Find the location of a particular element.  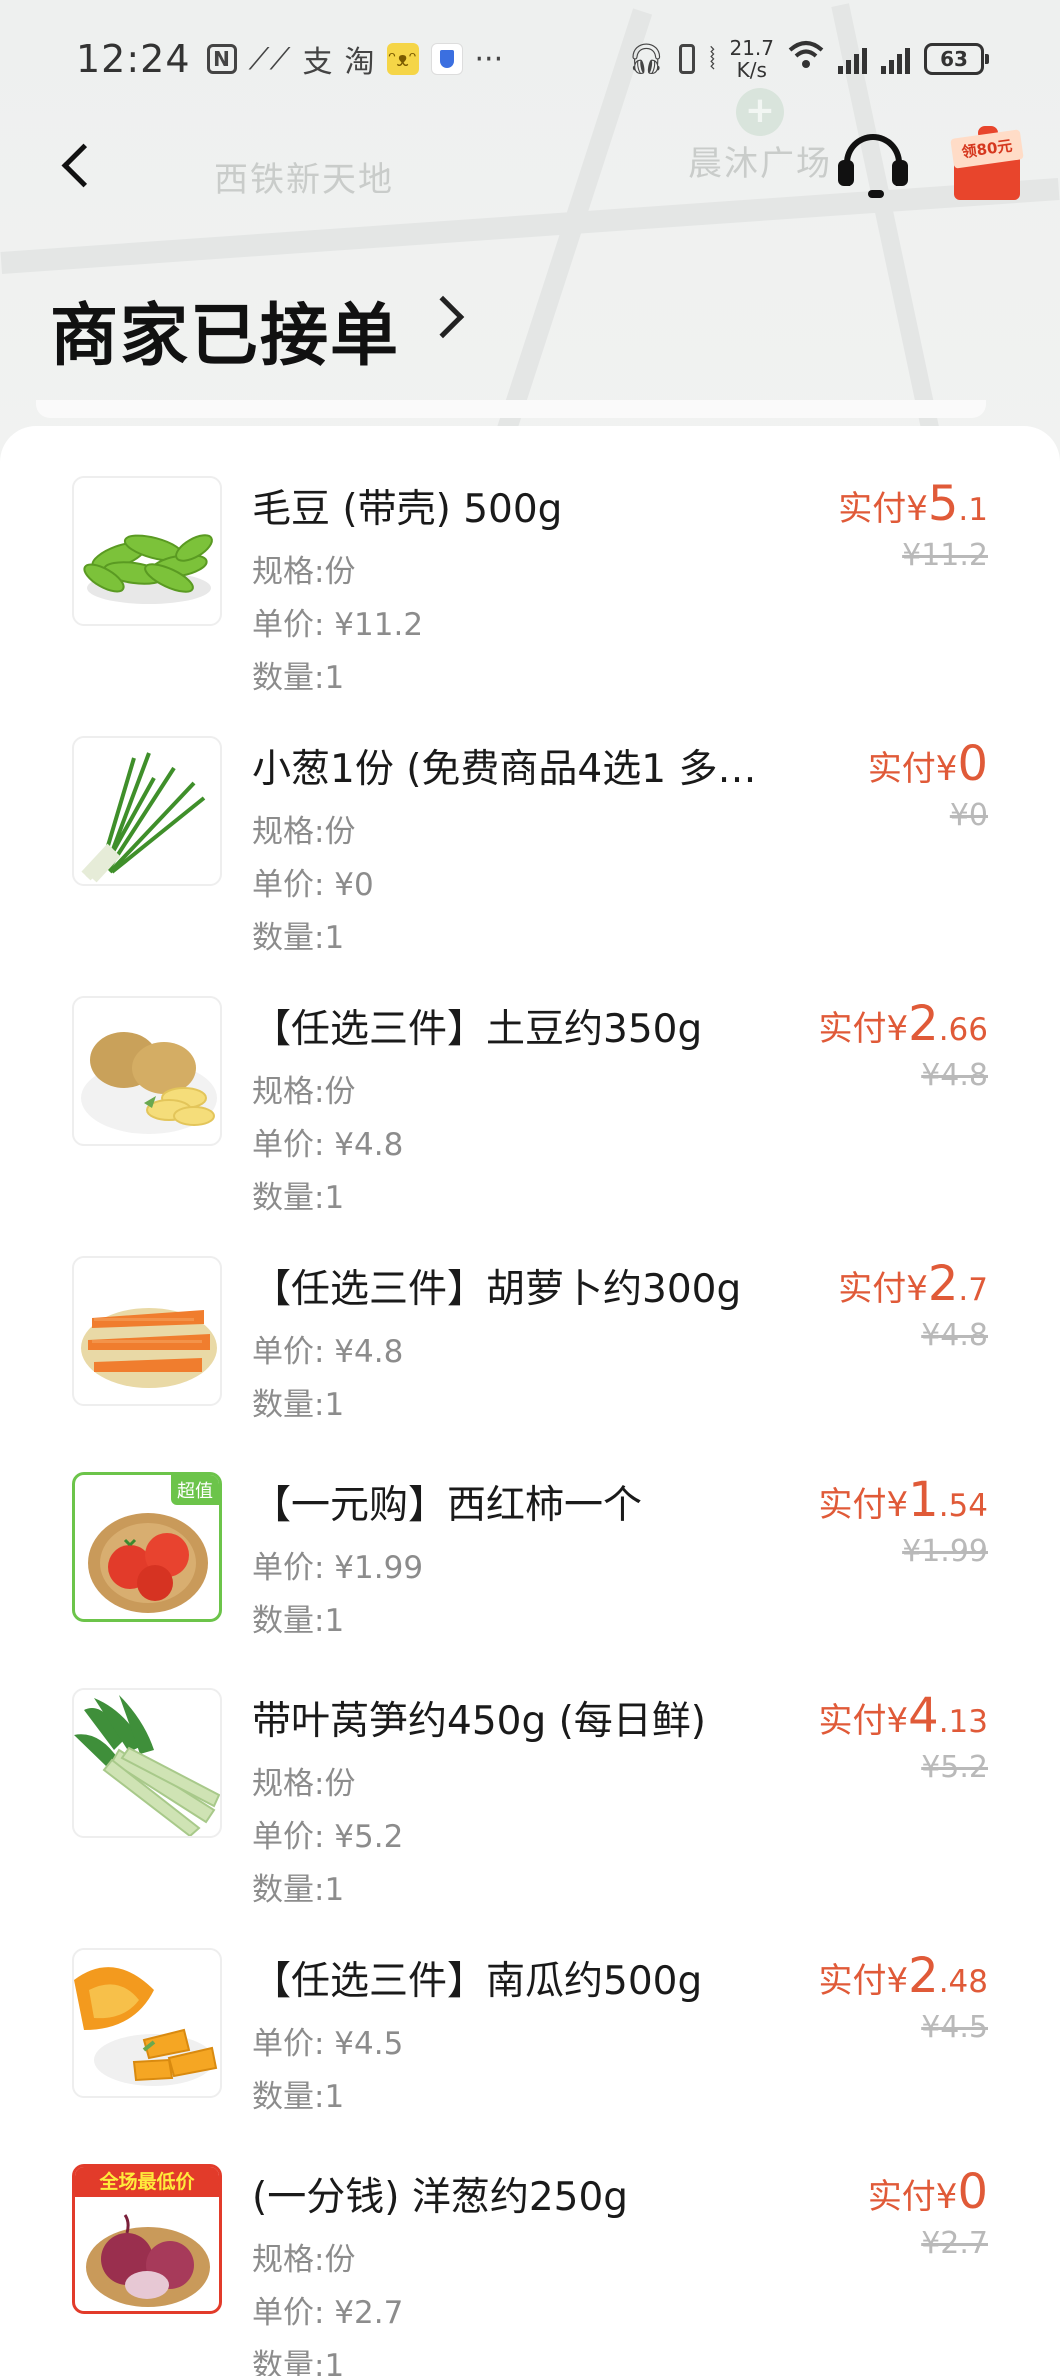

original-price: ¥5.2 is located at coordinates (954, 1767).